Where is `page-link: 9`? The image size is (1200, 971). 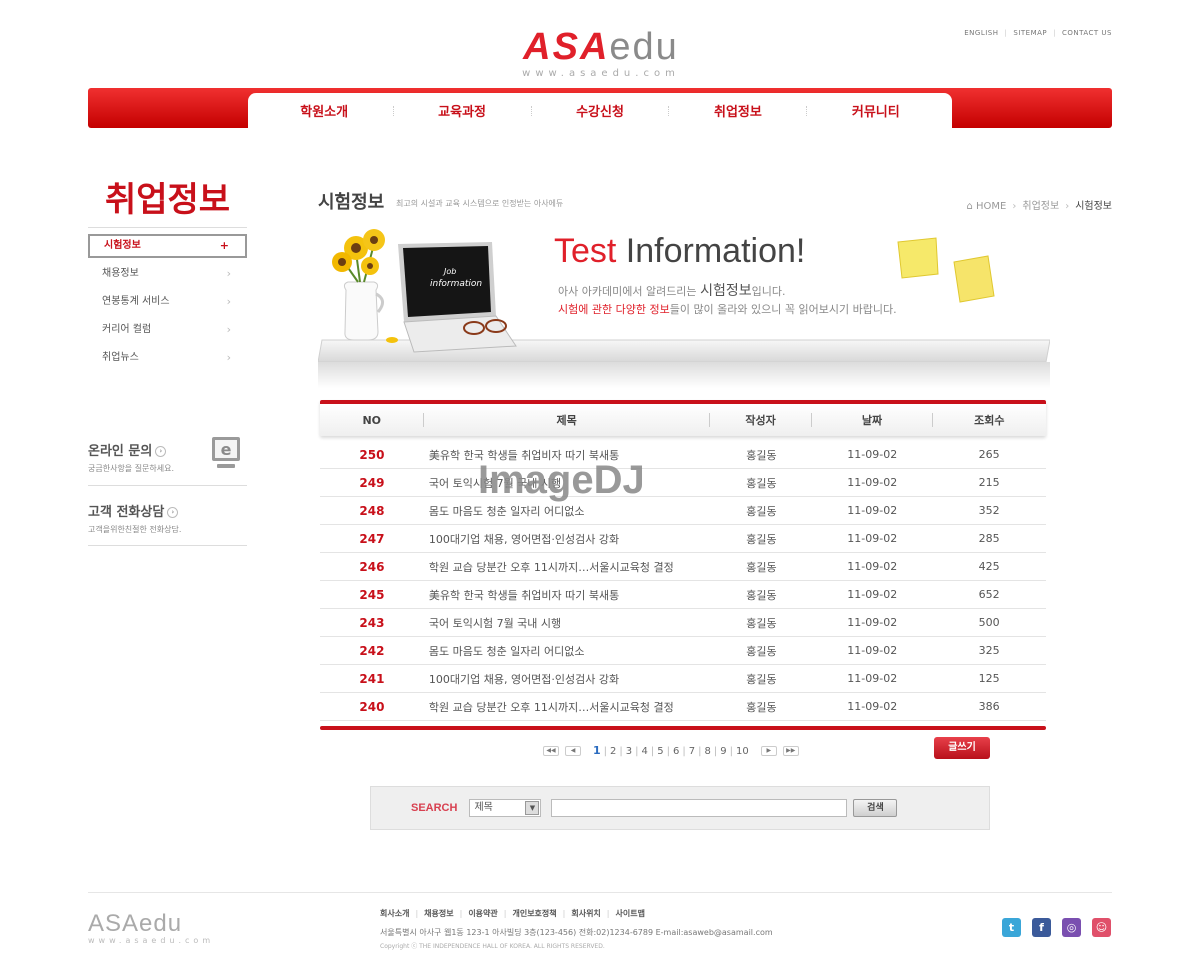
page-link: 9 is located at coordinates (723, 751).